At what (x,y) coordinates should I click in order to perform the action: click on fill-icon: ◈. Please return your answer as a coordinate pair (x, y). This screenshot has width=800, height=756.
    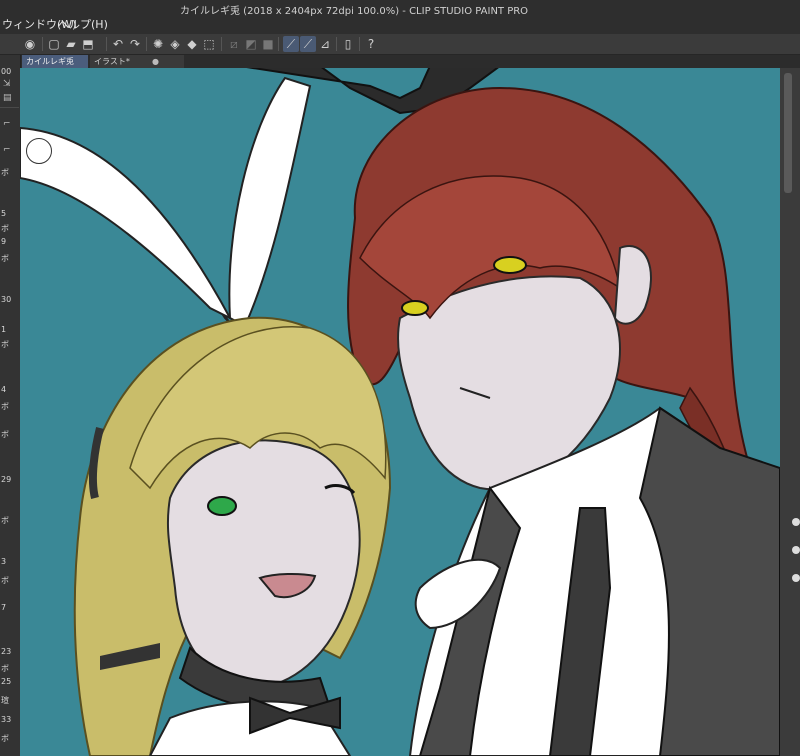
    Looking at the image, I should click on (175, 44).